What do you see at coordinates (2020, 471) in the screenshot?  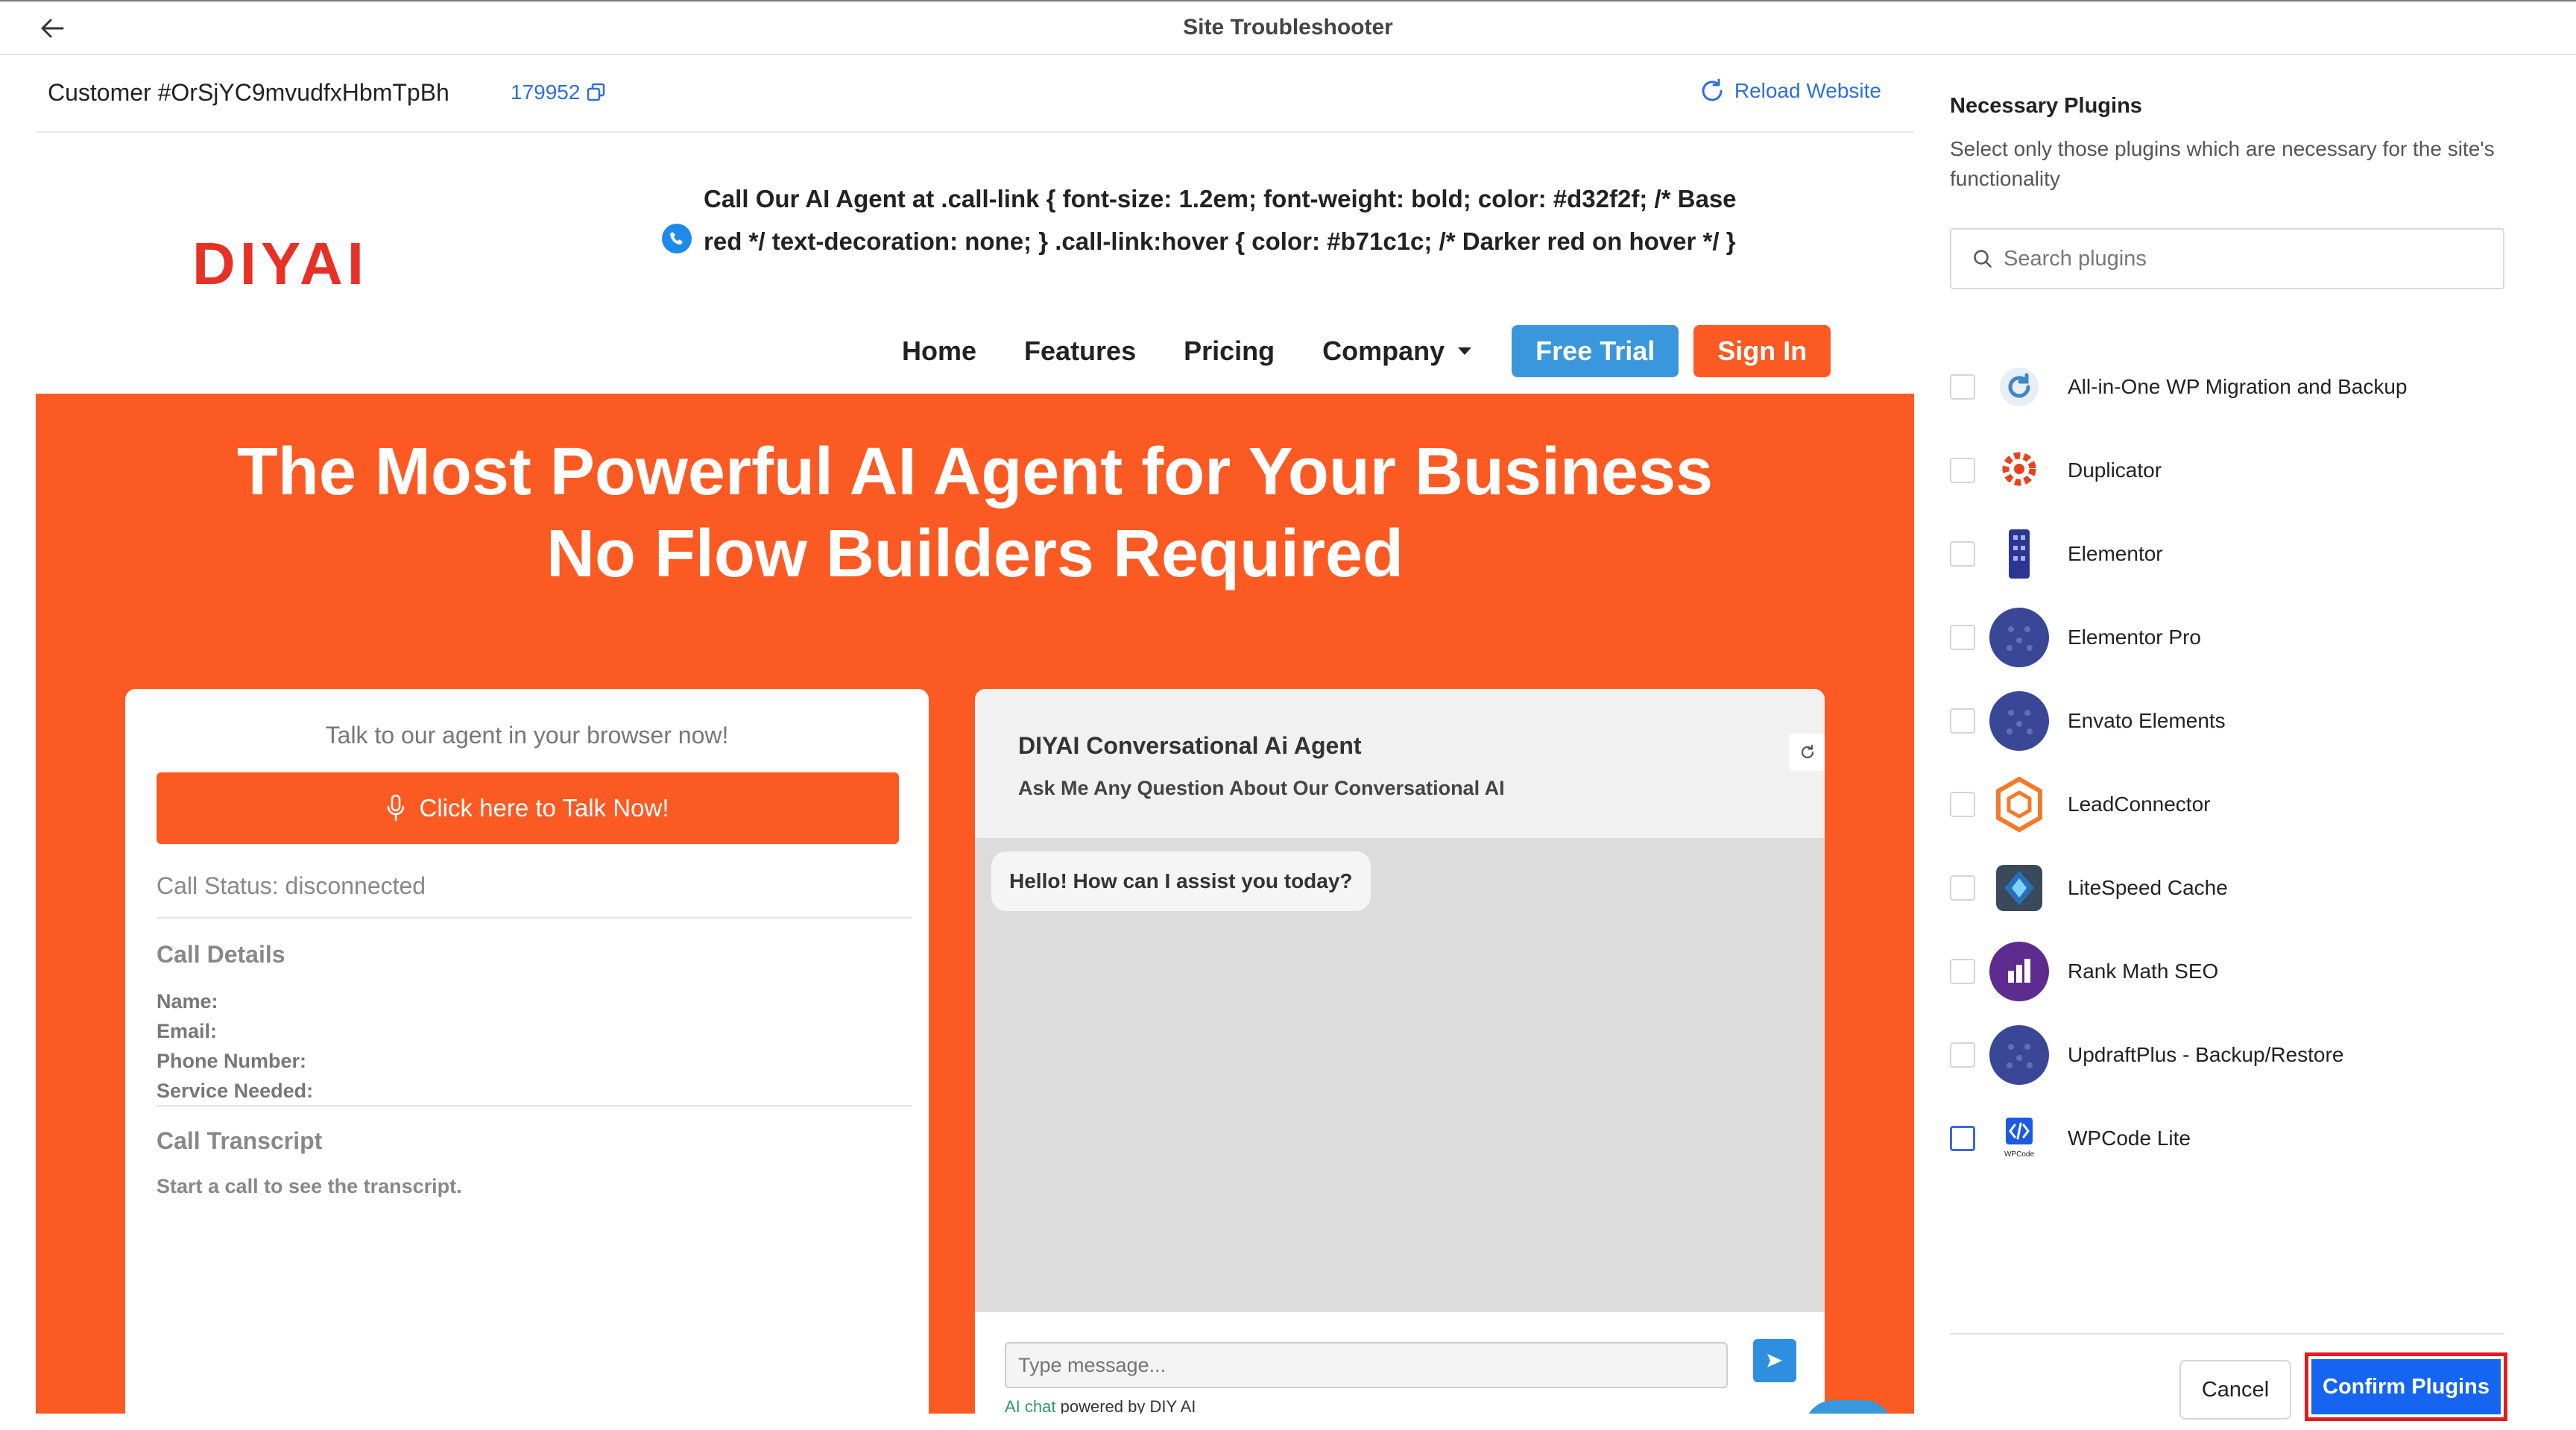 I see `gear-icon` at bounding box center [2020, 471].